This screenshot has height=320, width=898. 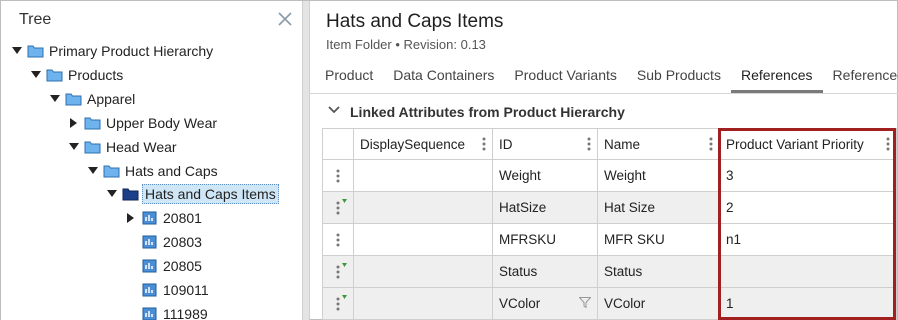 What do you see at coordinates (679, 78) in the screenshot?
I see `tab-sub-products: Sub Products` at bounding box center [679, 78].